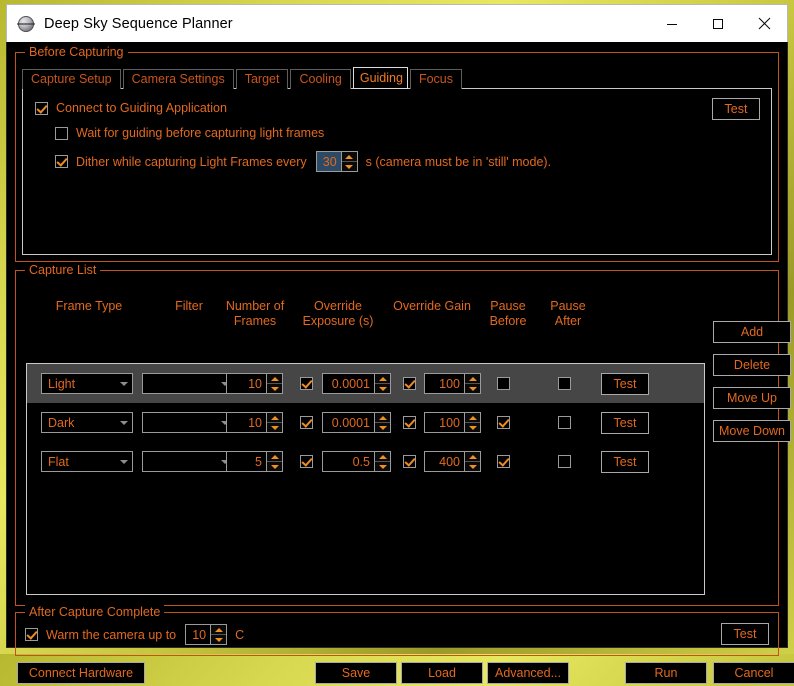 The image size is (794, 686). What do you see at coordinates (61, 133) in the screenshot?
I see `wait-for-guiding-checkbox` at bounding box center [61, 133].